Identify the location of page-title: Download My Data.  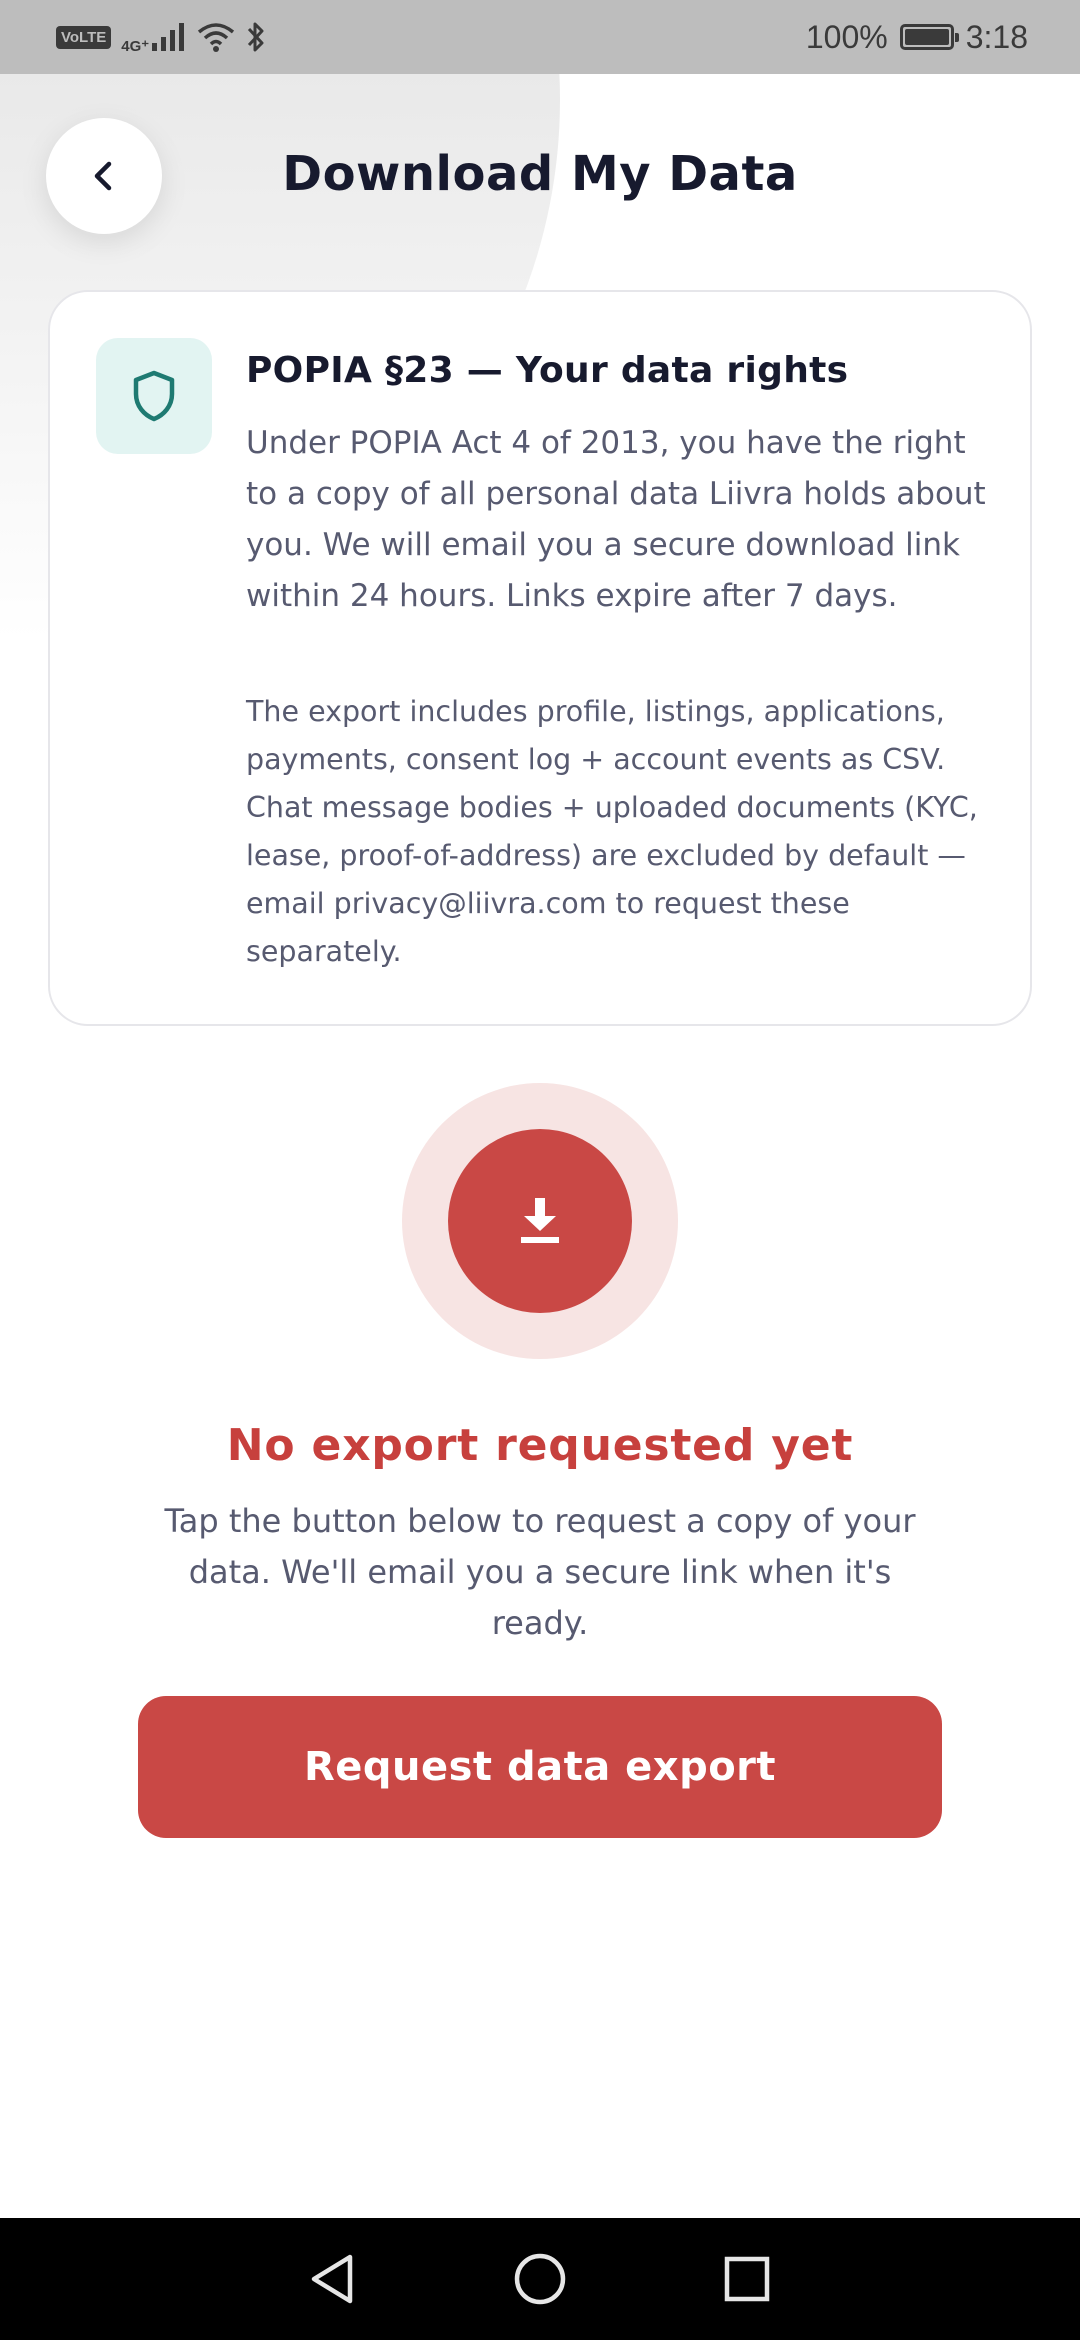
(540, 174).